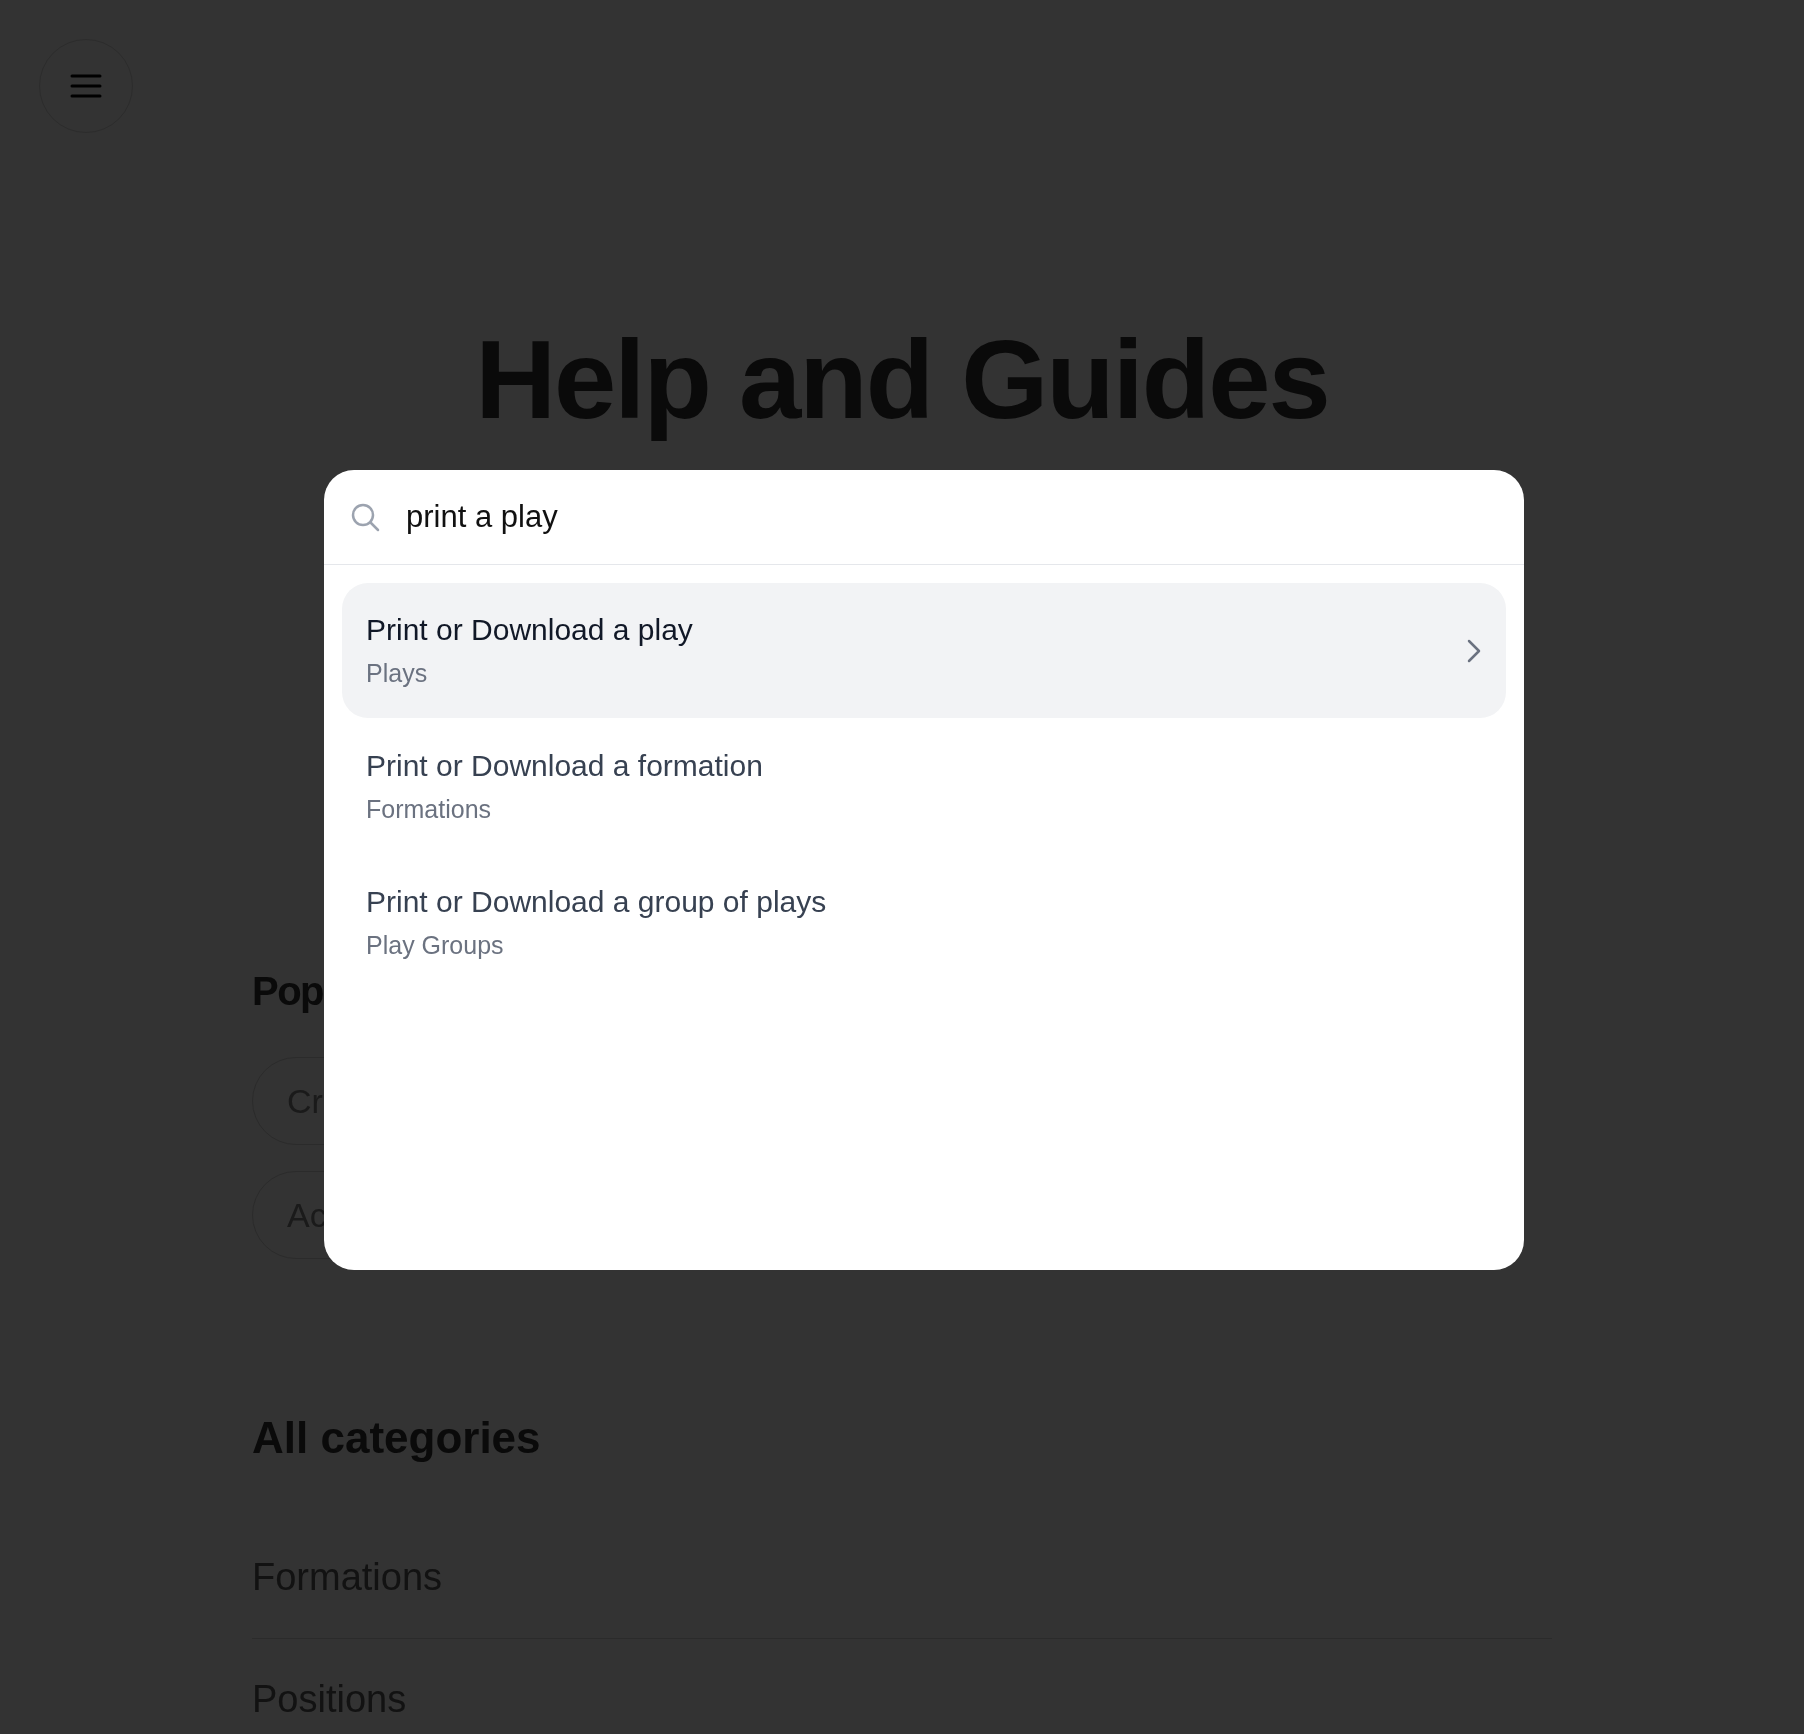  I want to click on result-category: Formations, so click(429, 809).